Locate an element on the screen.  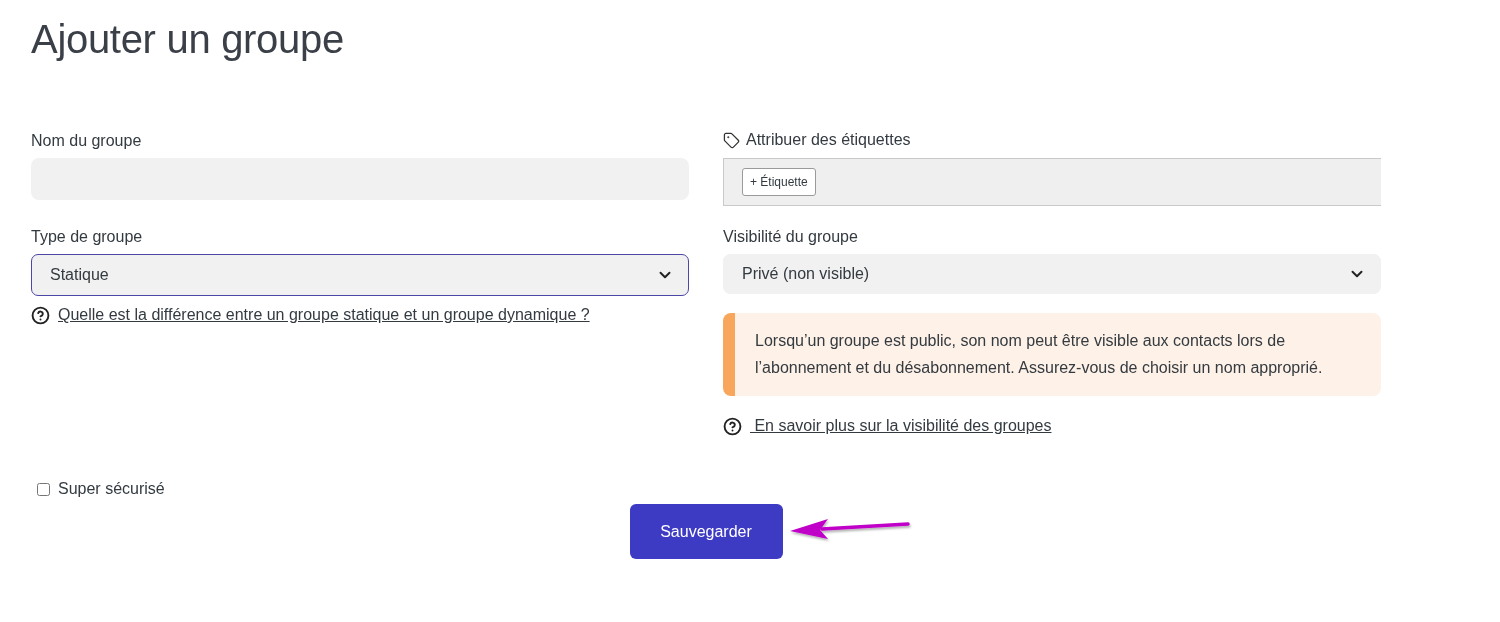
tags-field: + Étiquette is located at coordinates (1052, 182).